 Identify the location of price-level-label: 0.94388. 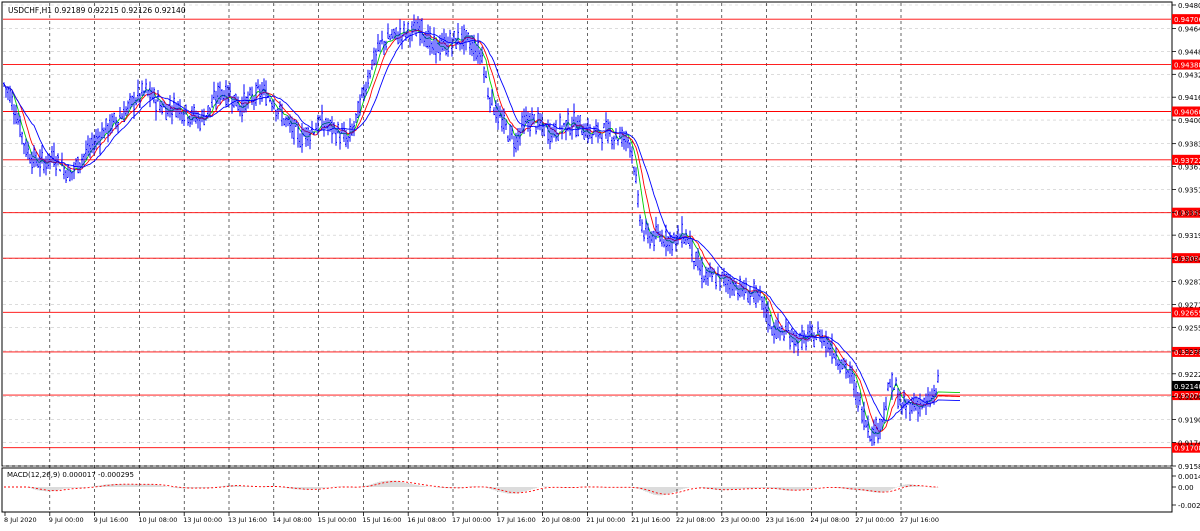
(1187, 66).